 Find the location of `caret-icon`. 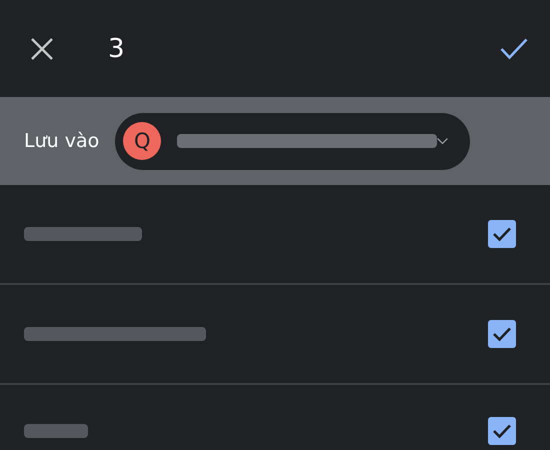

caret-icon is located at coordinates (442, 141).